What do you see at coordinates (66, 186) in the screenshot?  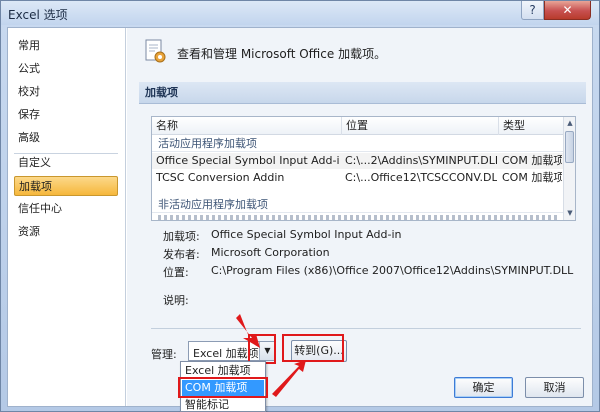 I see `nav-item-addins: 加载项` at bounding box center [66, 186].